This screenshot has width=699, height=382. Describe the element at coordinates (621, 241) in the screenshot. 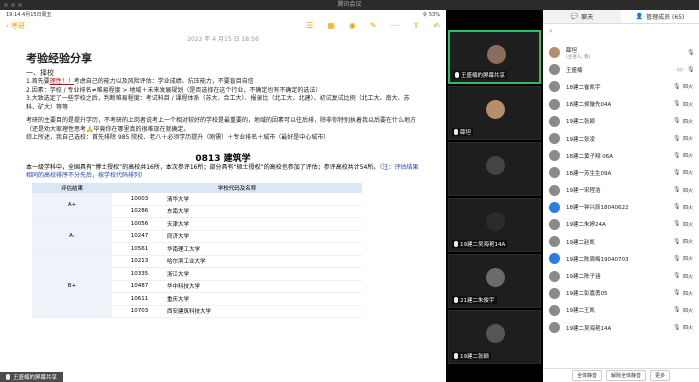

I see `list-item: 19建二赵凯 🎙 四火` at that location.